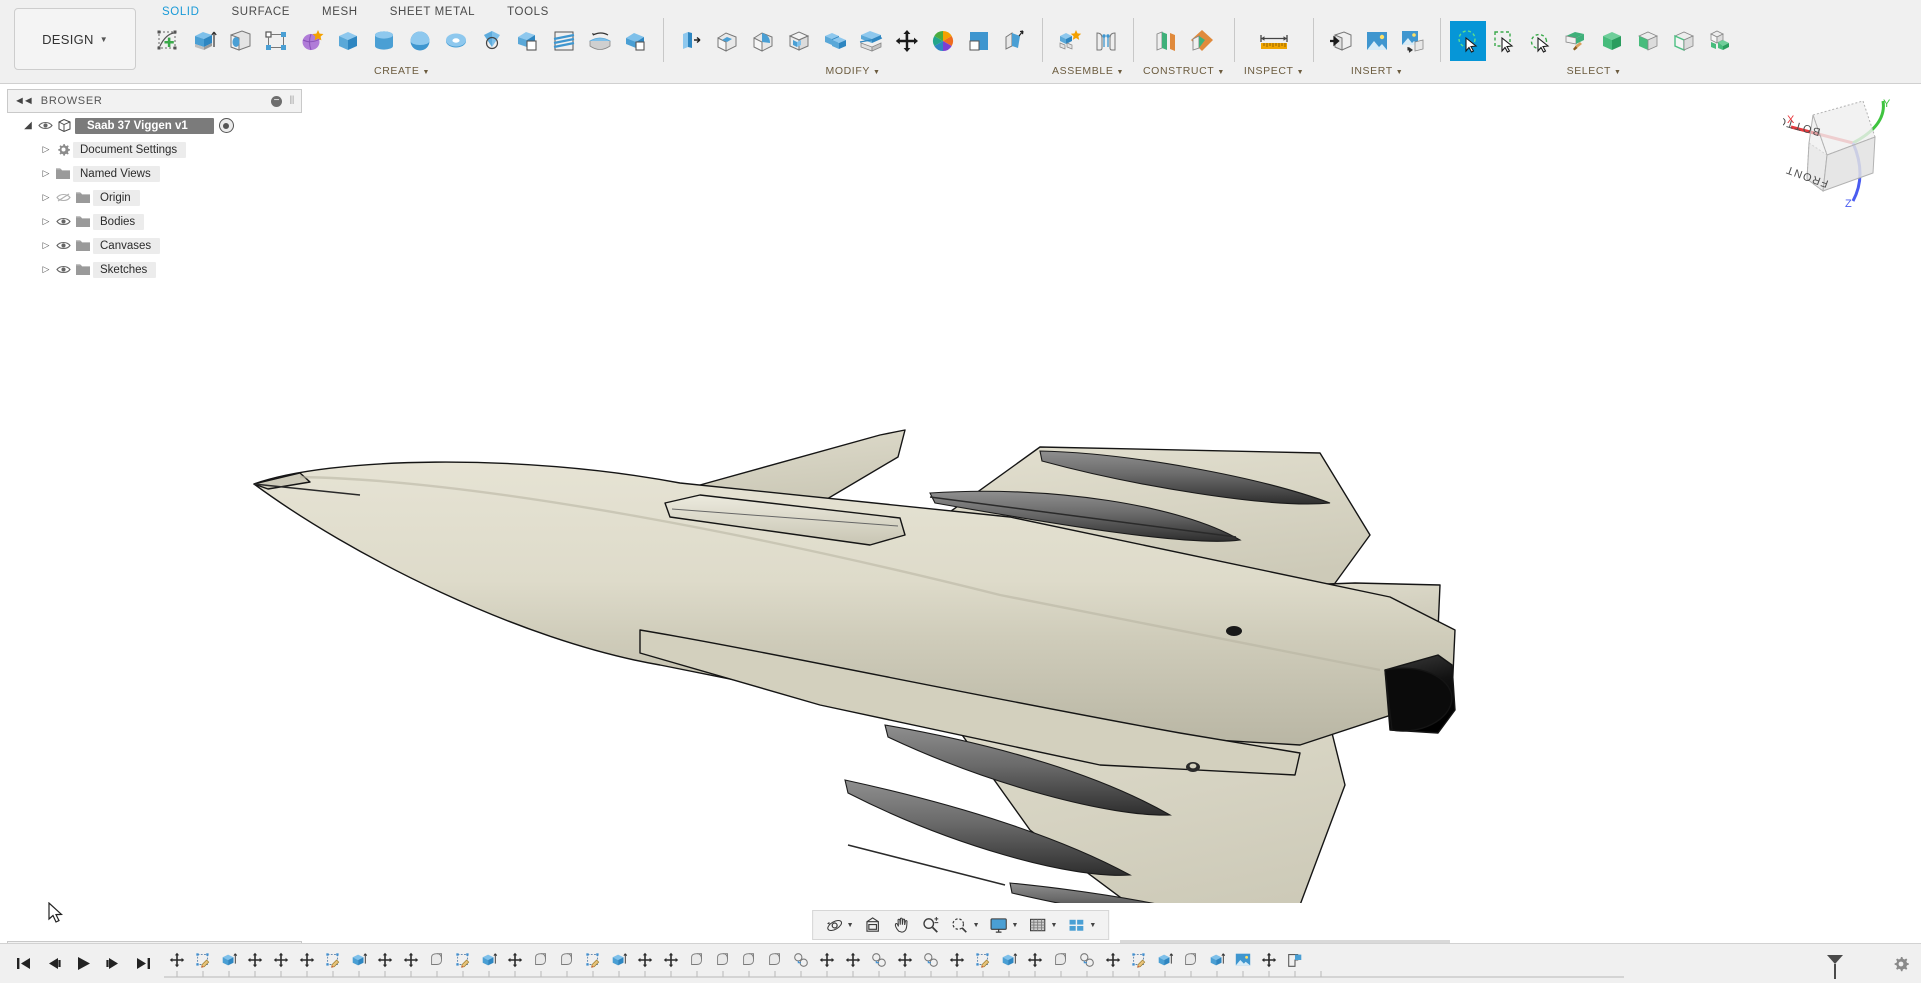  What do you see at coordinates (636, 41) in the screenshot?
I see `thicken-icon` at bounding box center [636, 41].